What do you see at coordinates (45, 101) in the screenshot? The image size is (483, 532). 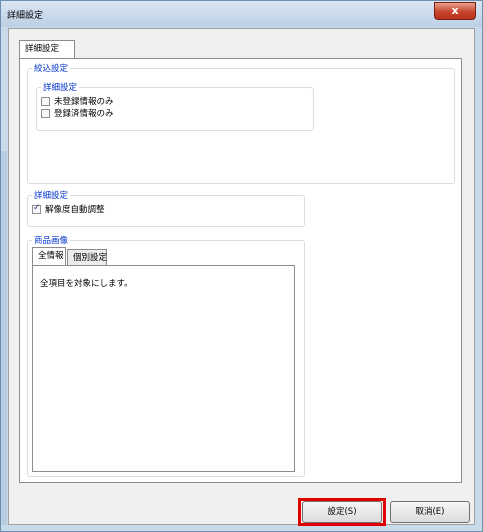 I see `unregistered-only-checkbox` at bounding box center [45, 101].